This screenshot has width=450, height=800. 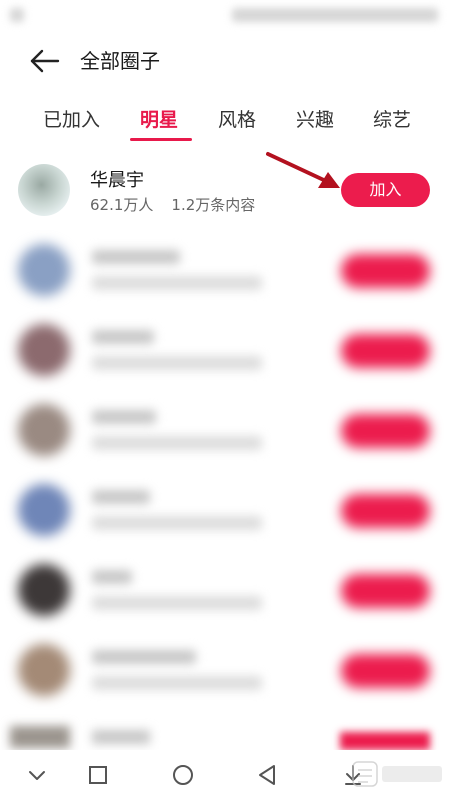 I want to click on tab-variety: 综艺, so click(x=392, y=120).